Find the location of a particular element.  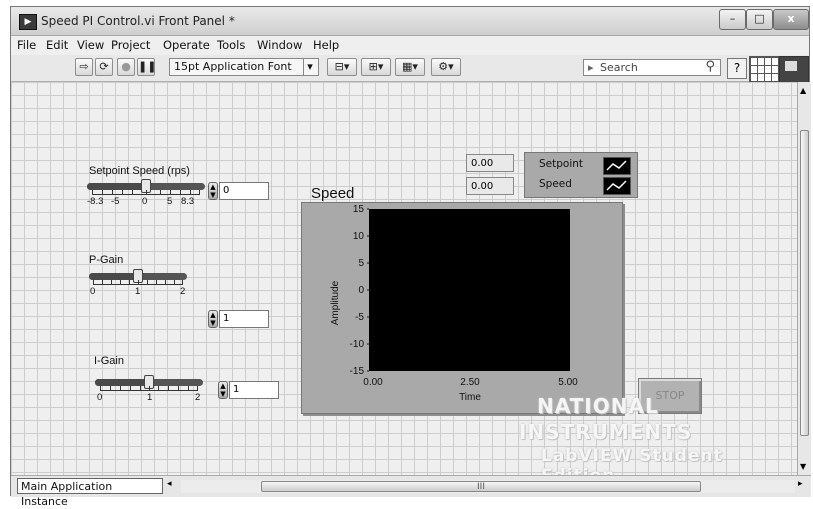

legend-label: Speed is located at coordinates (555, 184).